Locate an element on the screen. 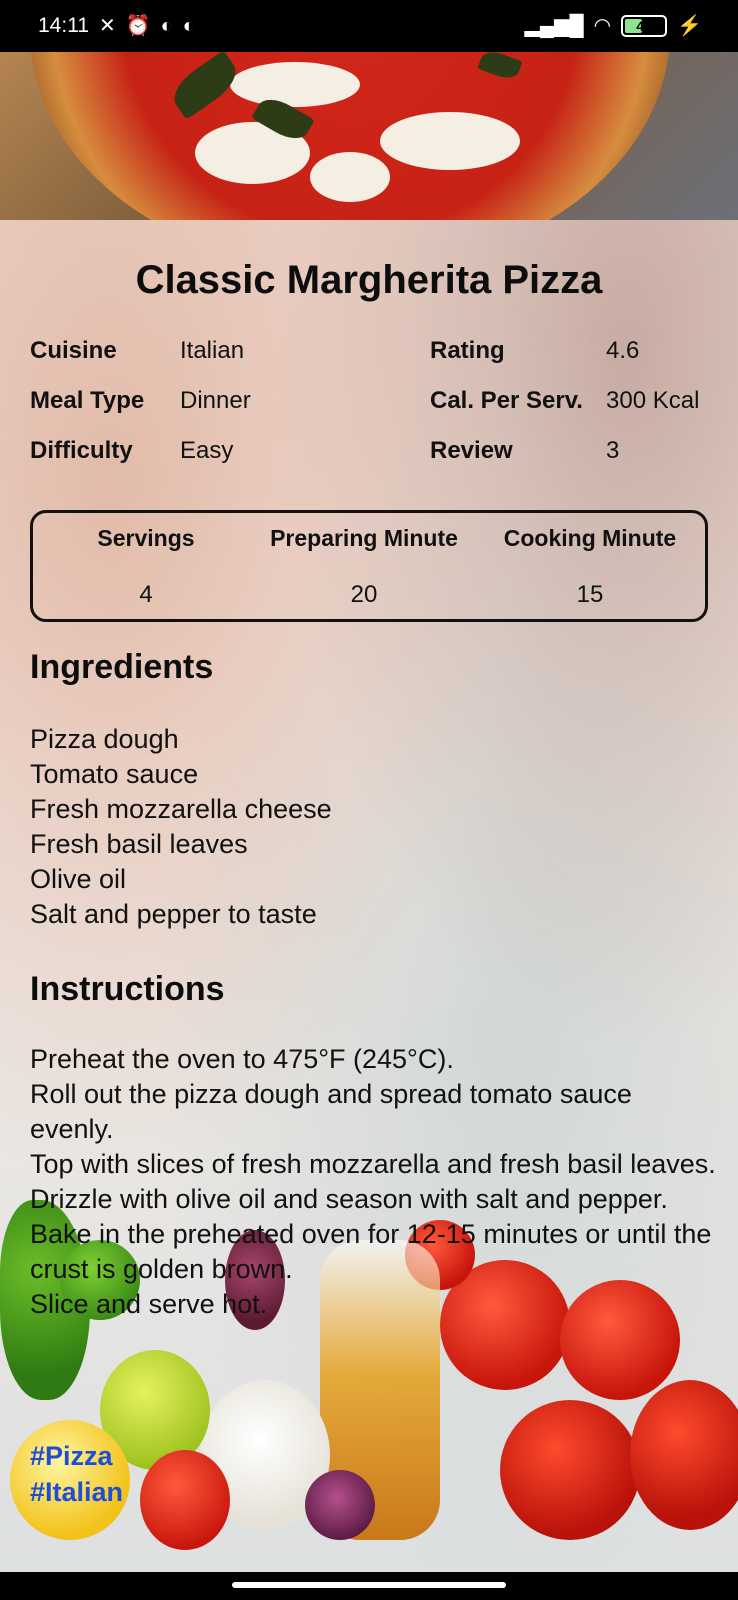  info-row-meal-type: Meal Type Dinner Cal. Per Serv. 300 Kcal is located at coordinates (375, 401).